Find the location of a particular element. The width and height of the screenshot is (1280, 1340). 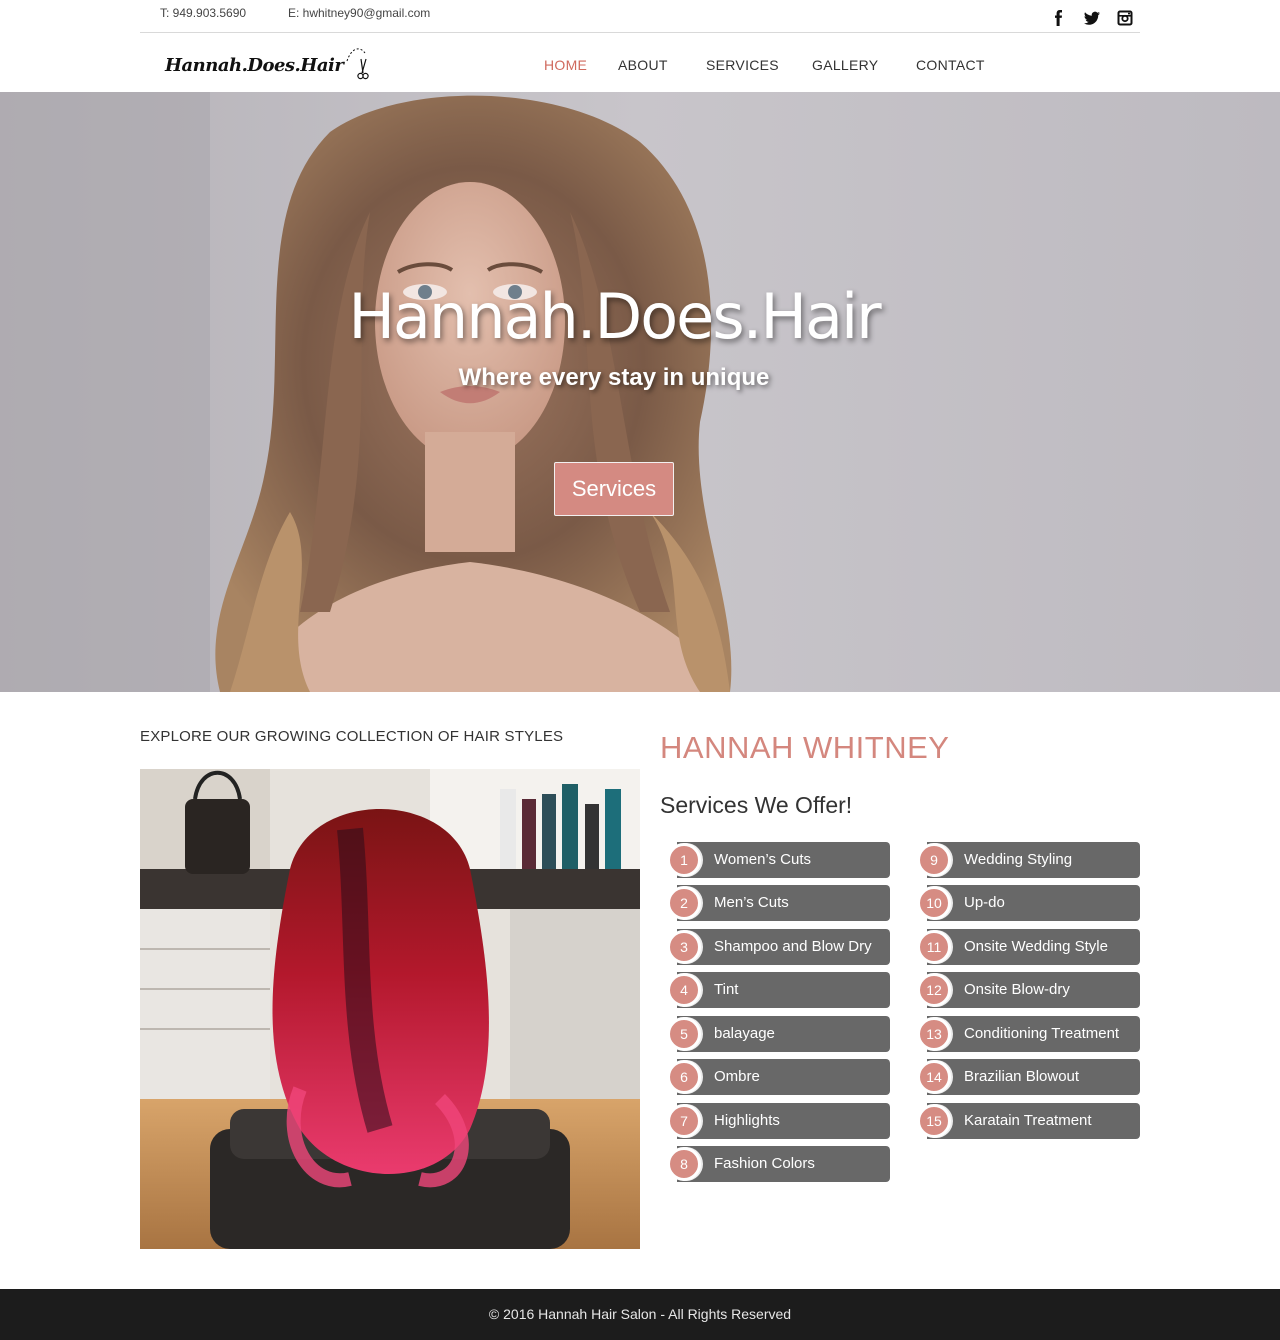

scissors-icon is located at coordinates (358, 64).